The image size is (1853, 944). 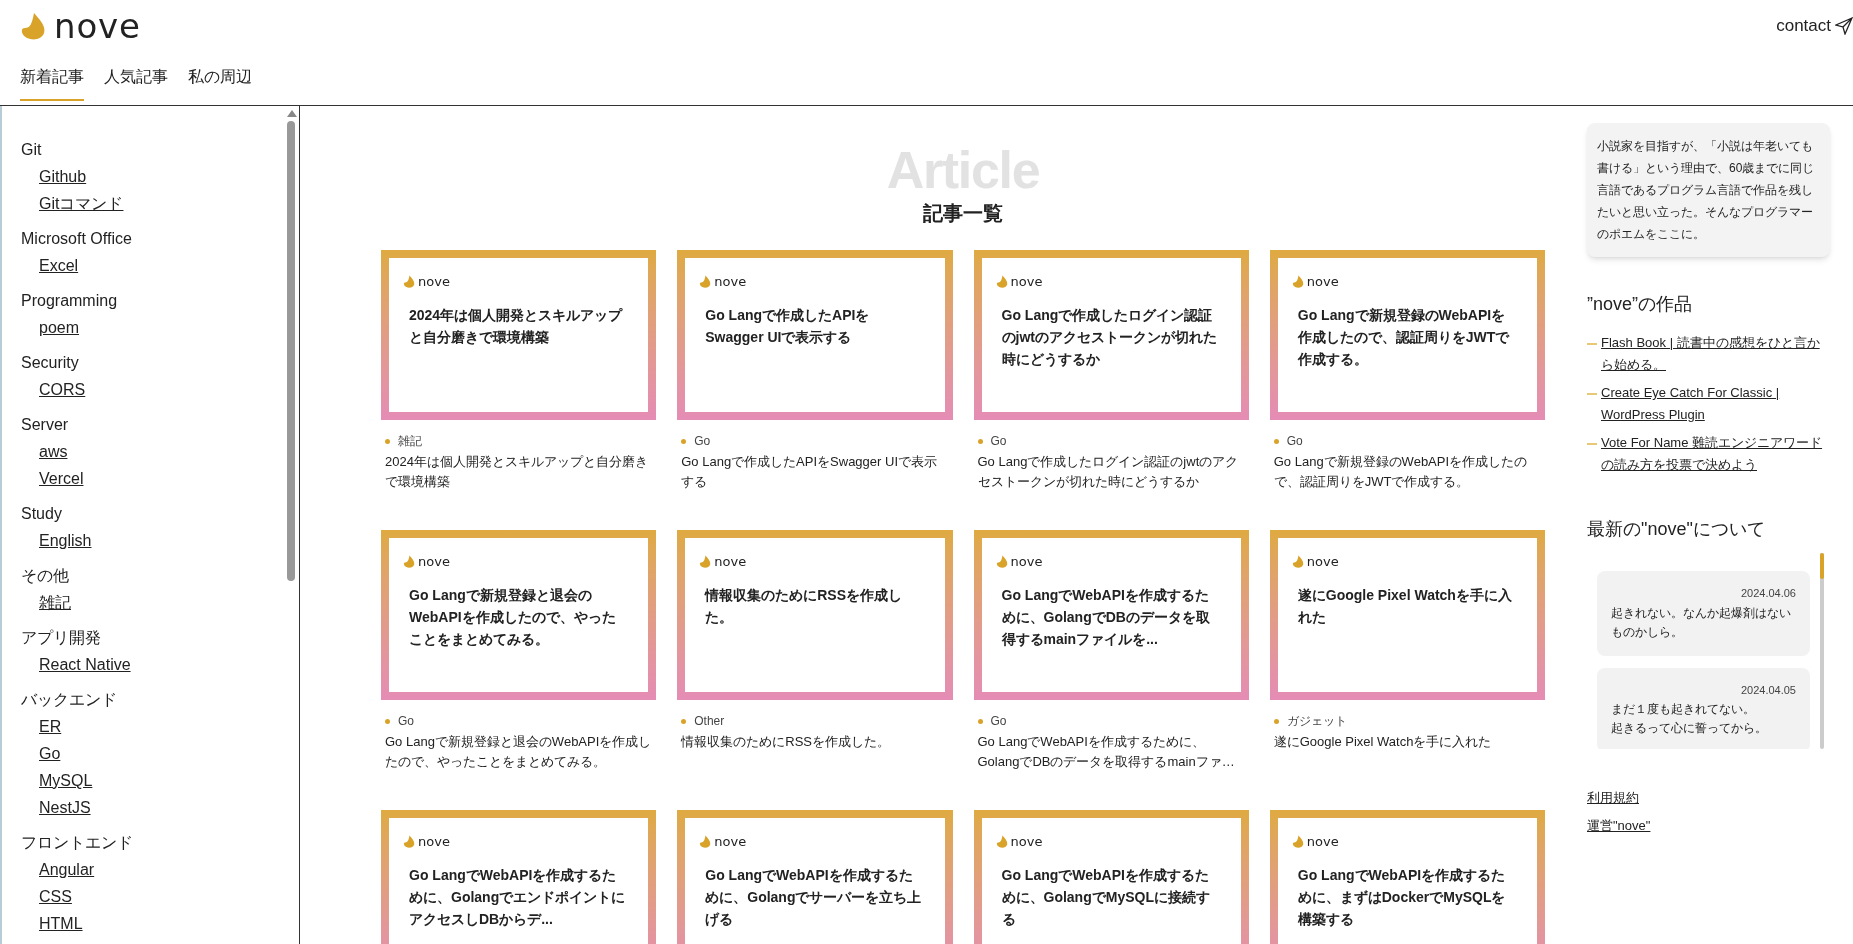 I want to click on work-link: Create Eye Catch For Classic | WordPress Plugin, so click(x=1715, y=404).